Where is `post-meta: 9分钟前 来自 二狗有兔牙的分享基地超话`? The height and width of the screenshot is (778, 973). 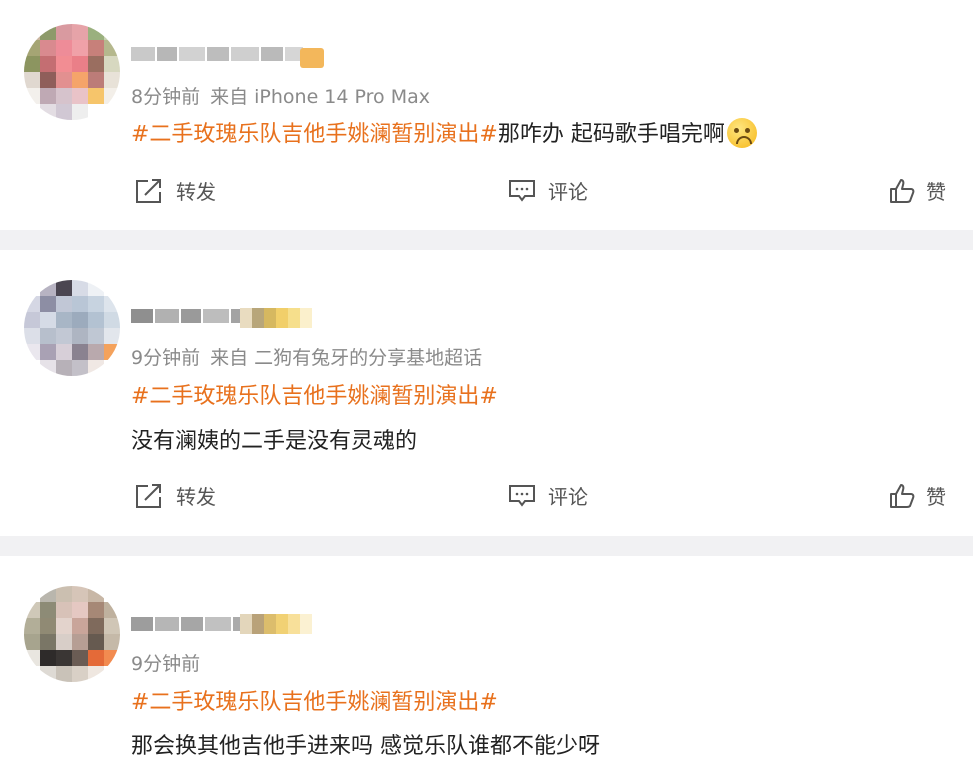
post-meta: 9分钟前 来自 二狗有兔牙的分享基地超话 is located at coordinates (306, 356).